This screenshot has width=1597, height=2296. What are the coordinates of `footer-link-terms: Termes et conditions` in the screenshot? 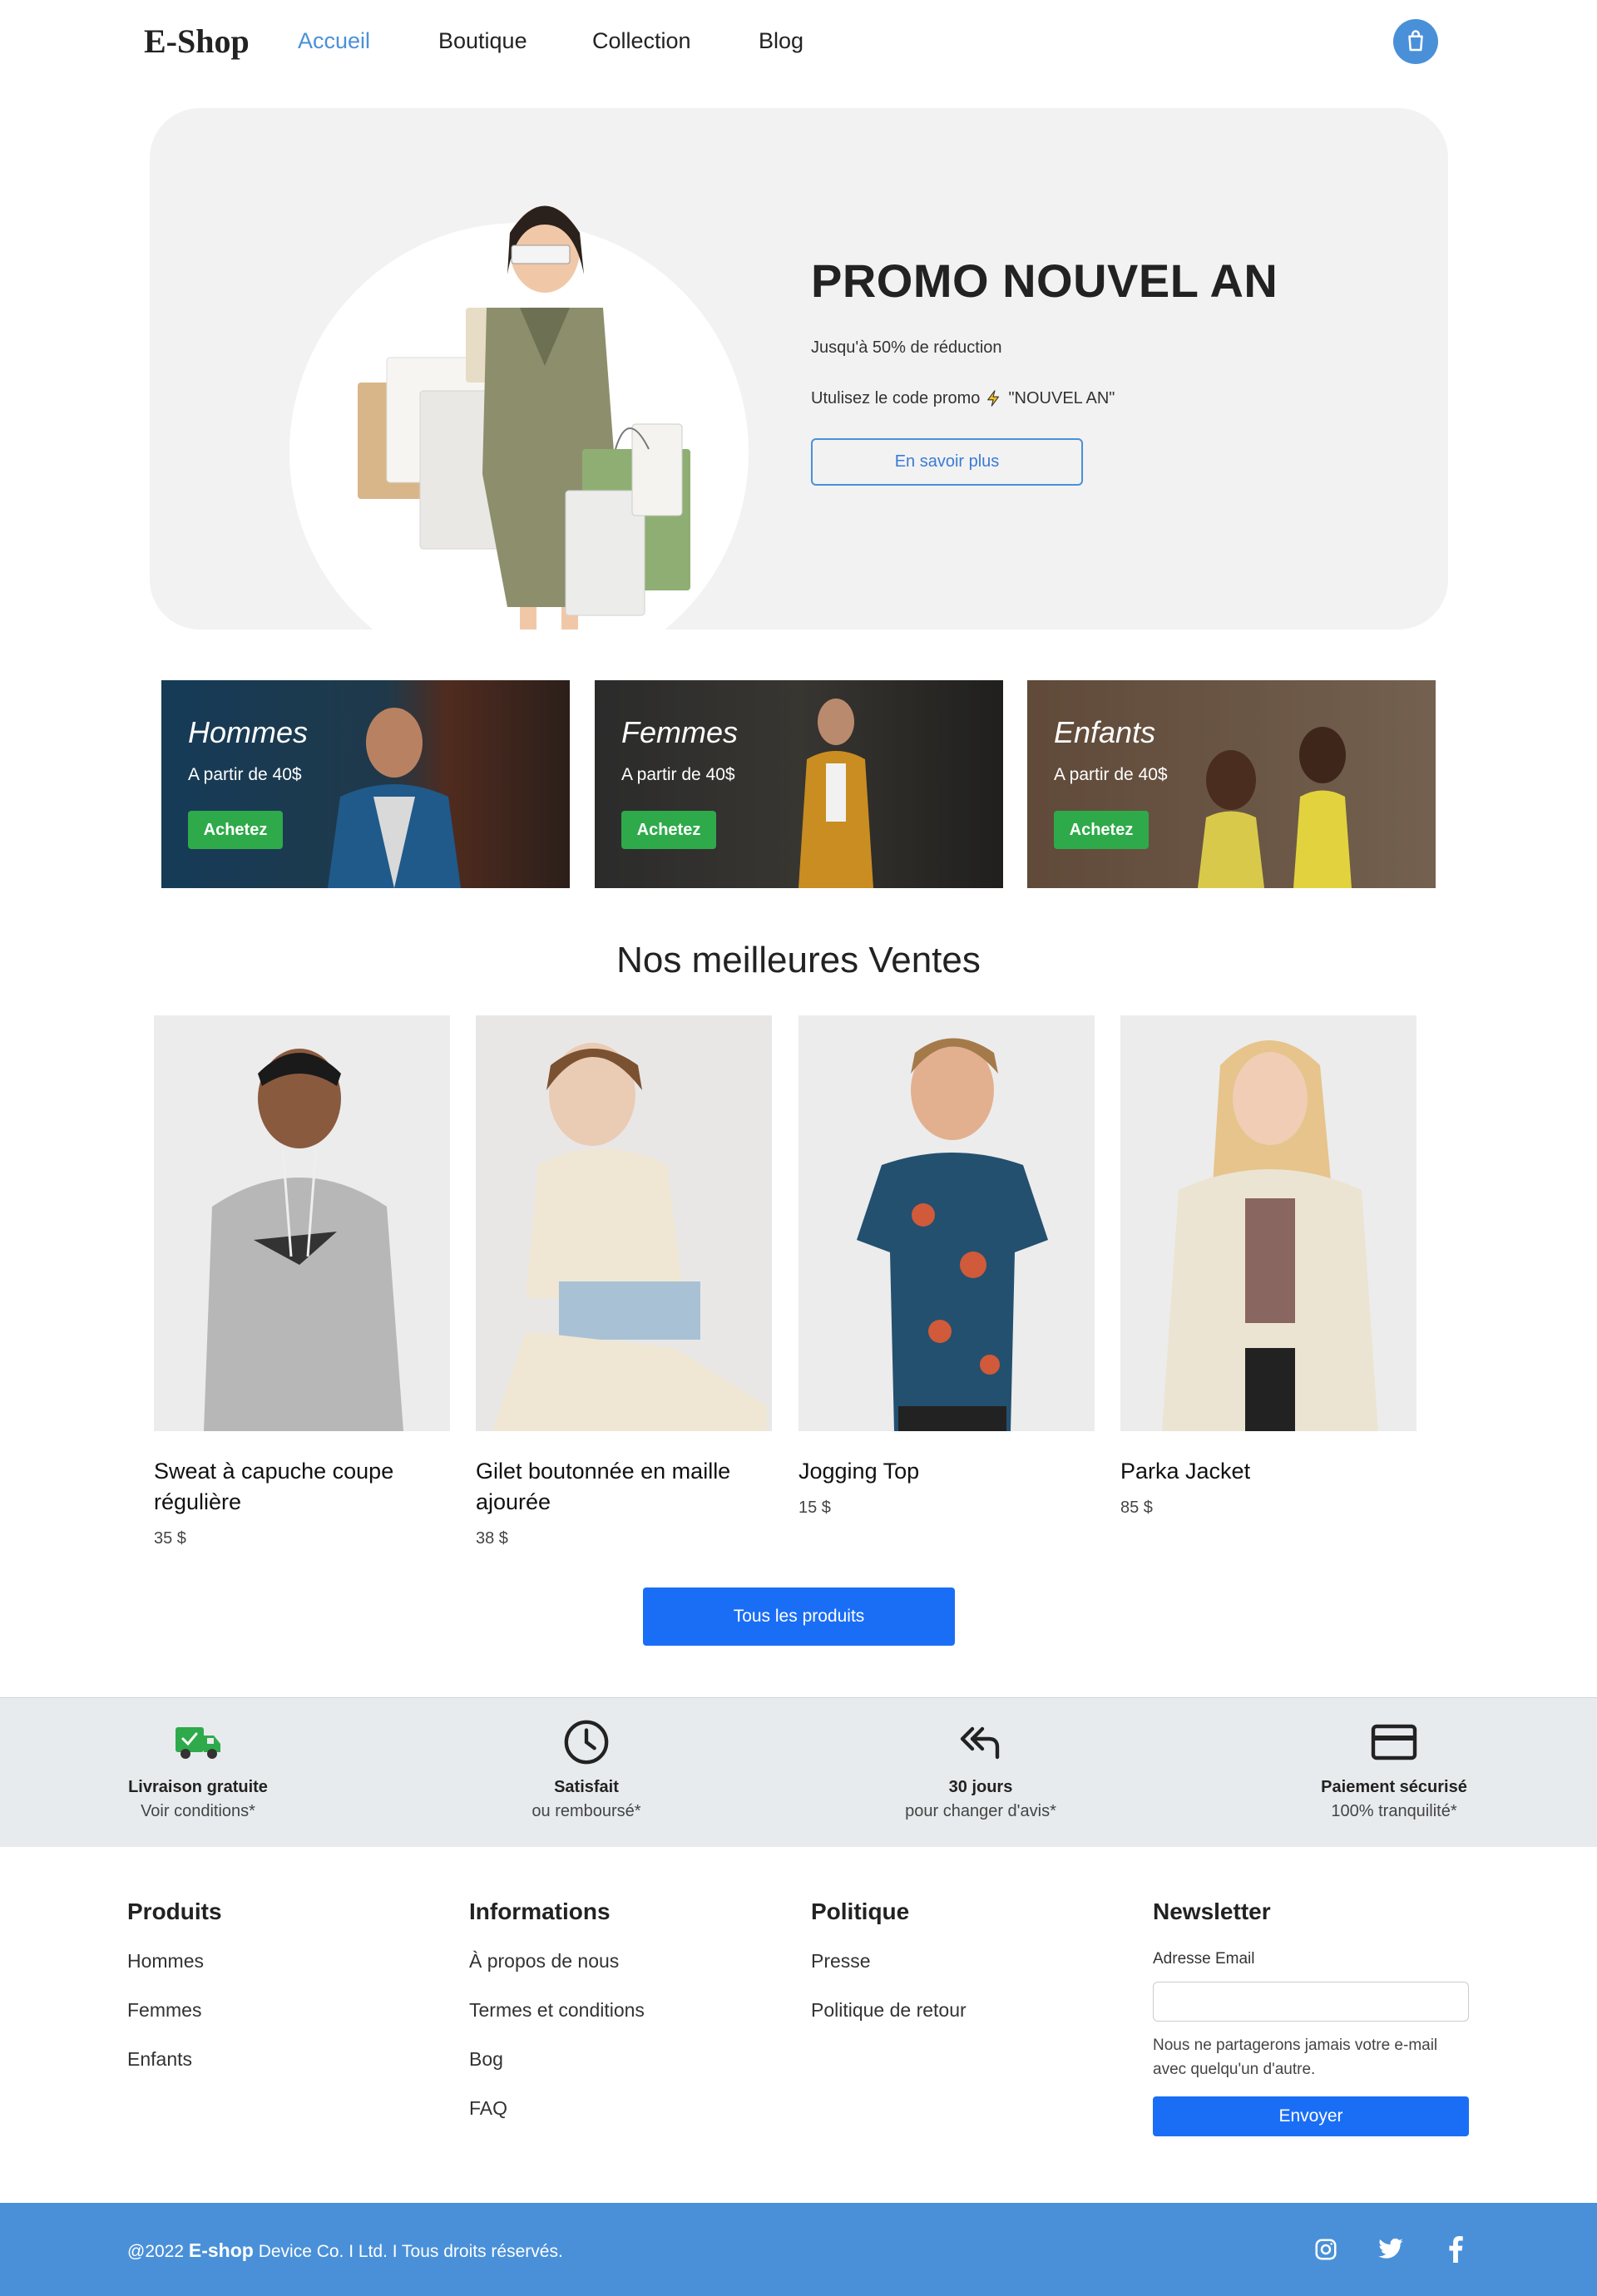 It's located at (557, 2011).